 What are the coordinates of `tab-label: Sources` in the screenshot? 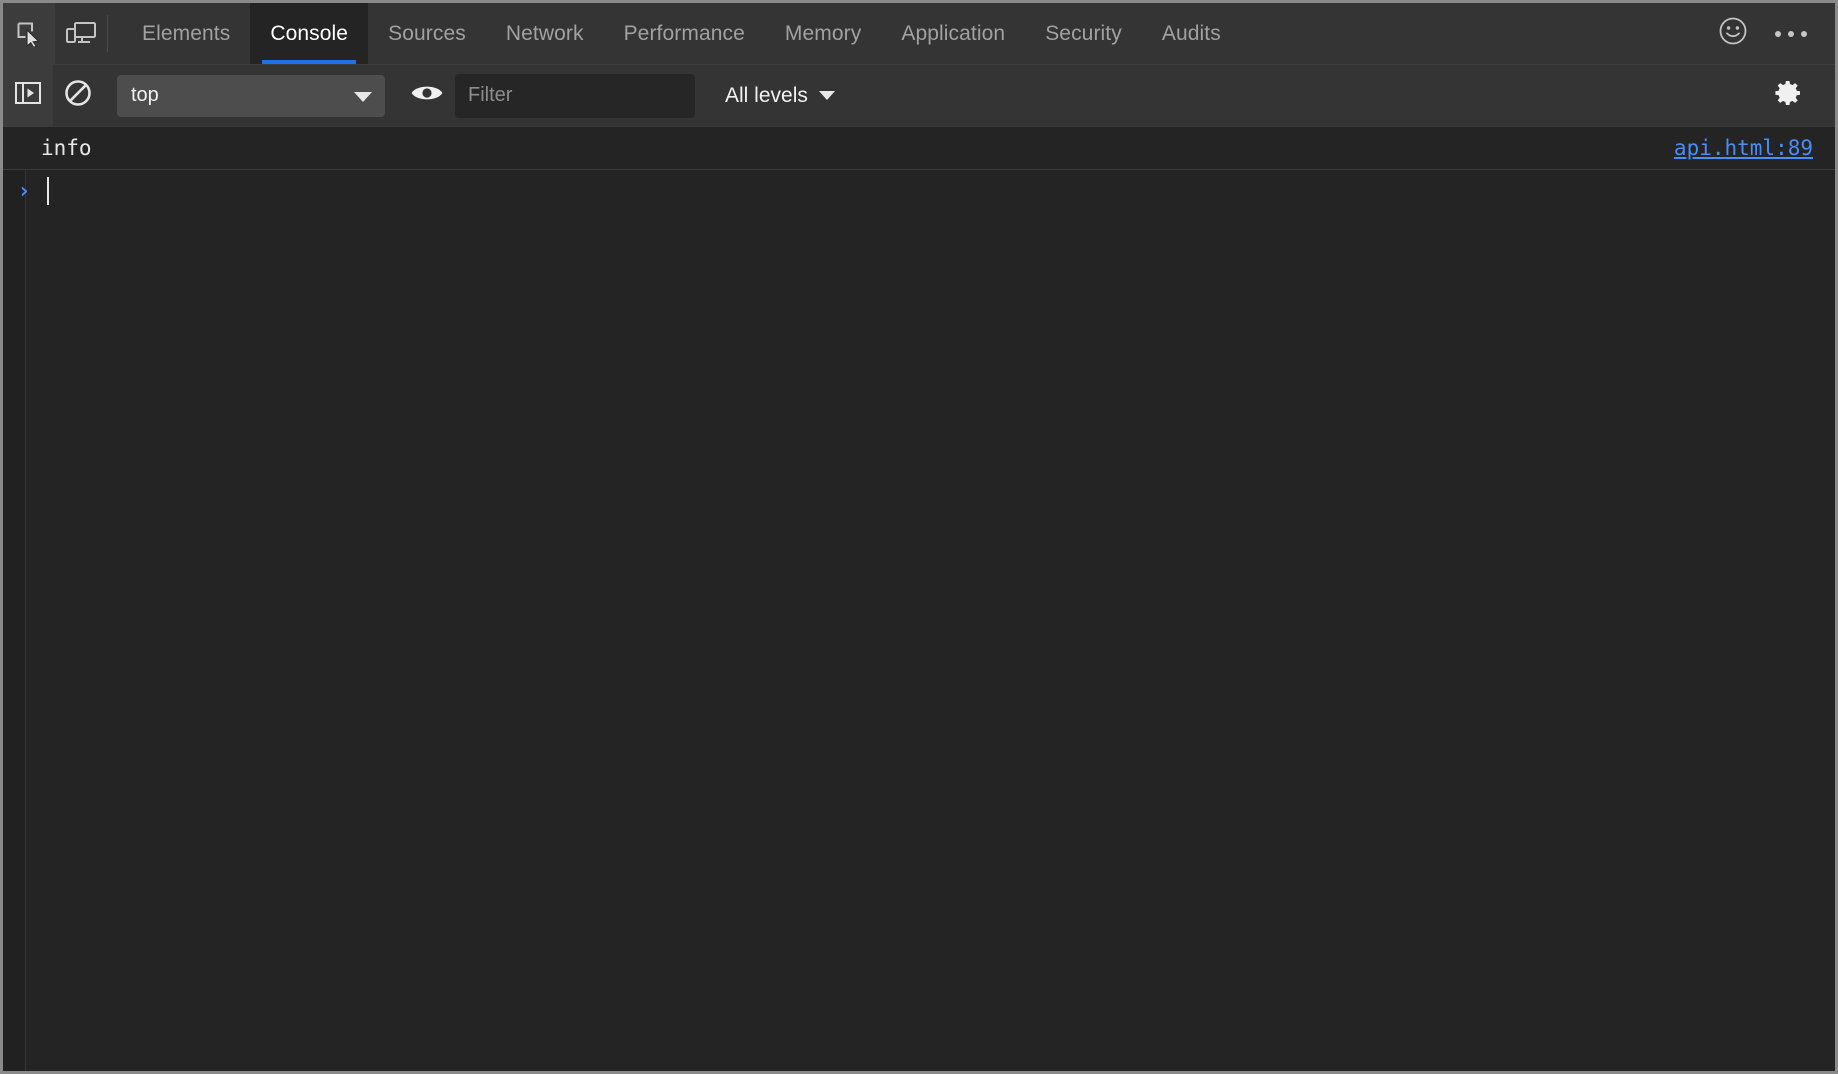 It's located at (427, 33).